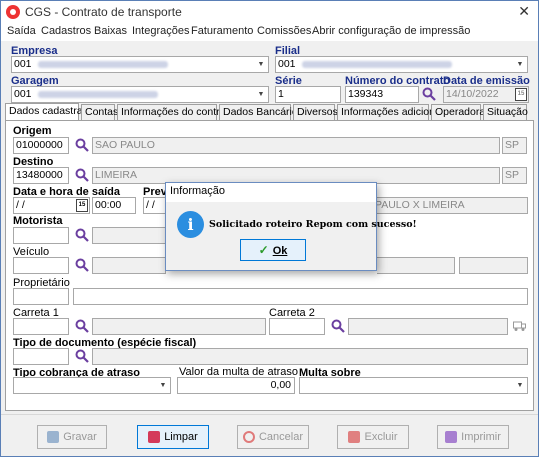 The height and width of the screenshot is (457, 539). Describe the element at coordinates (129, 235) in the screenshot. I see `motorista-name-field` at that location.